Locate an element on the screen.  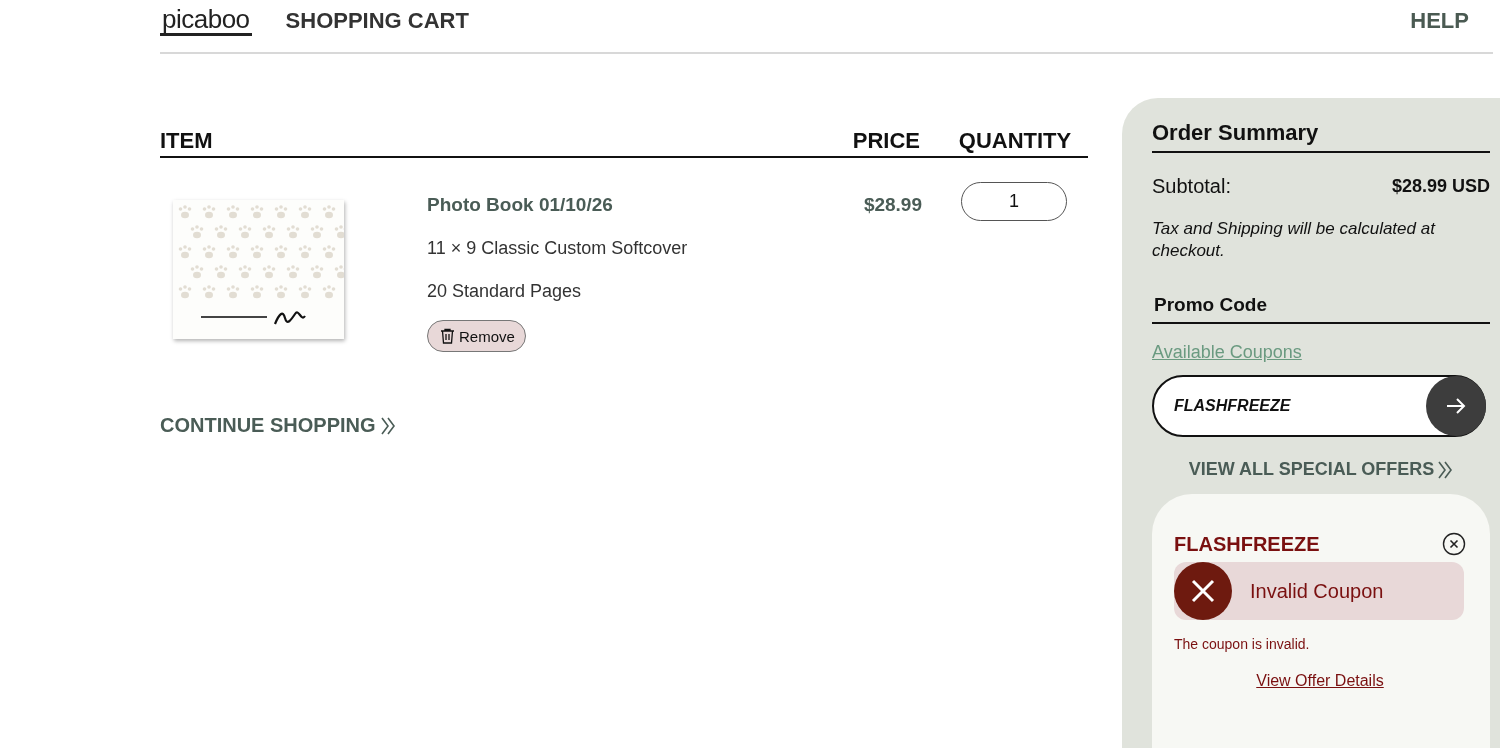
column-header: PRICE is located at coordinates (886, 141).